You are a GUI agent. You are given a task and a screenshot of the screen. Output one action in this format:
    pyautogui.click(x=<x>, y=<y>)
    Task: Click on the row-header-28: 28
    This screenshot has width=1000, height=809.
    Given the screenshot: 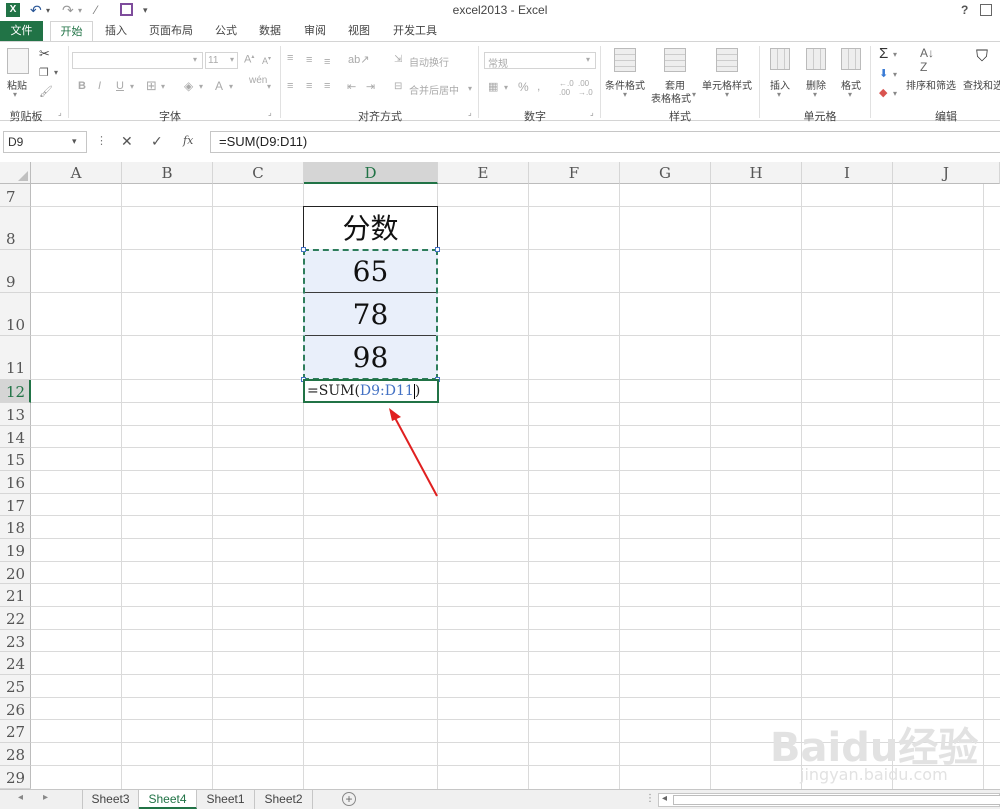 What is the action you would take?
    pyautogui.click(x=15, y=754)
    